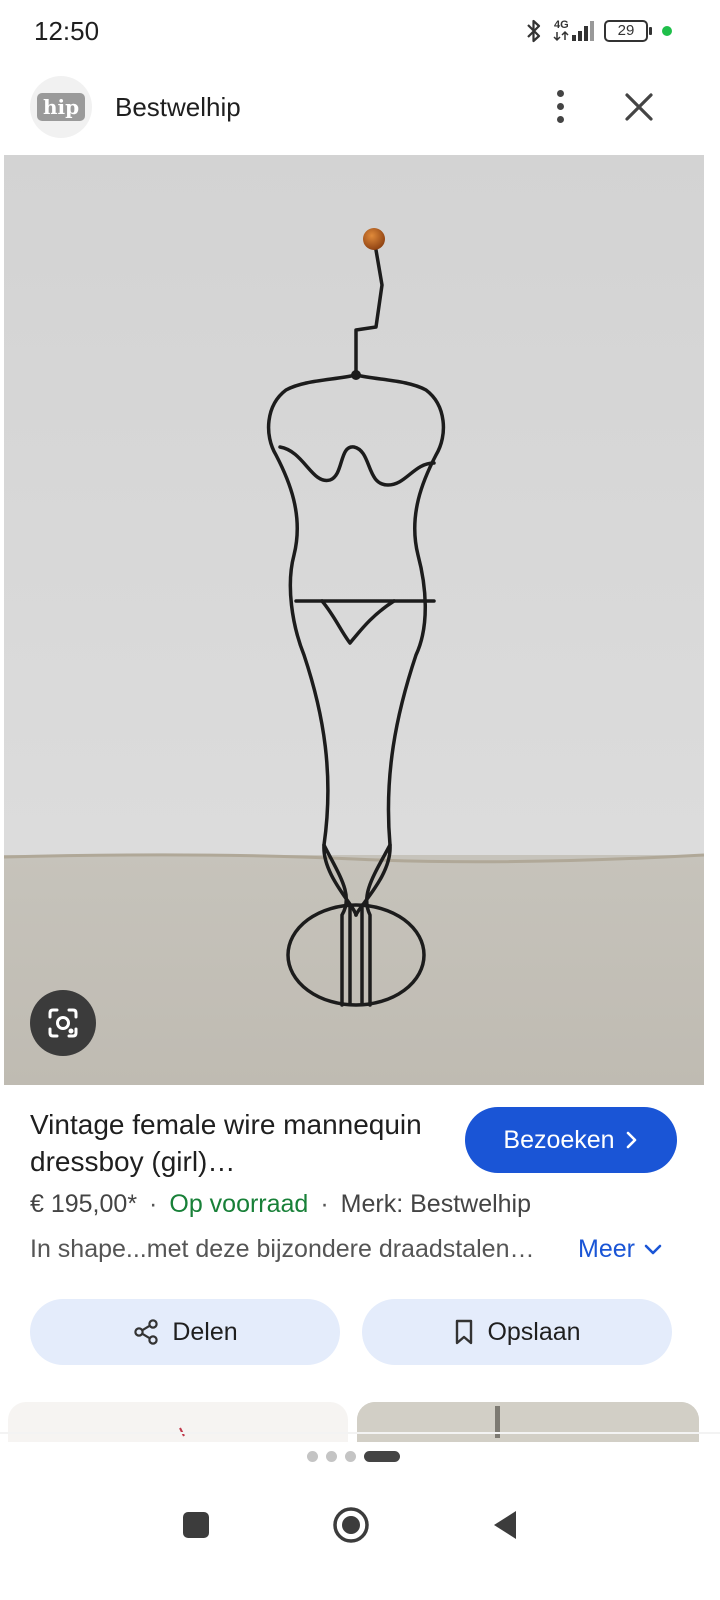 Image resolution: width=720 pixels, height=1600 pixels. Describe the element at coordinates (360, 32) in the screenshot. I see `status-bar: 12:50 4G 29` at that location.